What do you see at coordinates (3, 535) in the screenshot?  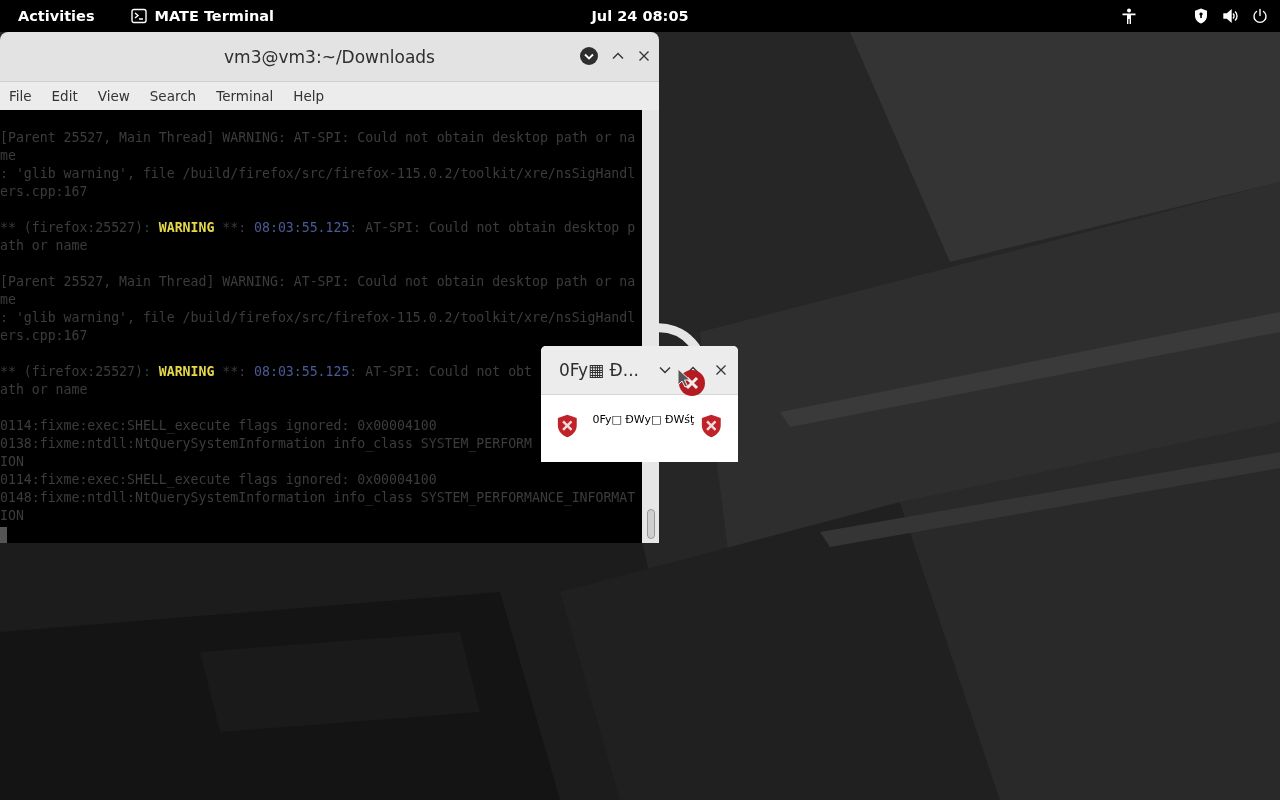 I see `text-cursor` at bounding box center [3, 535].